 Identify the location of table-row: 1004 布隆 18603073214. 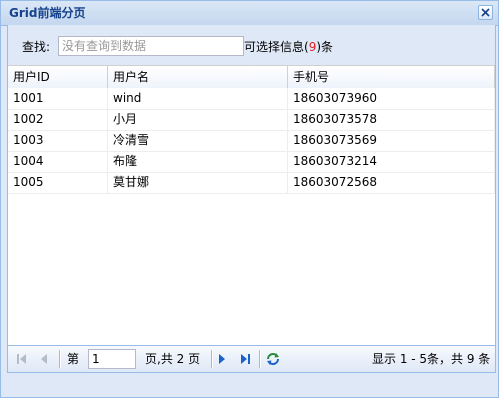
(251, 162).